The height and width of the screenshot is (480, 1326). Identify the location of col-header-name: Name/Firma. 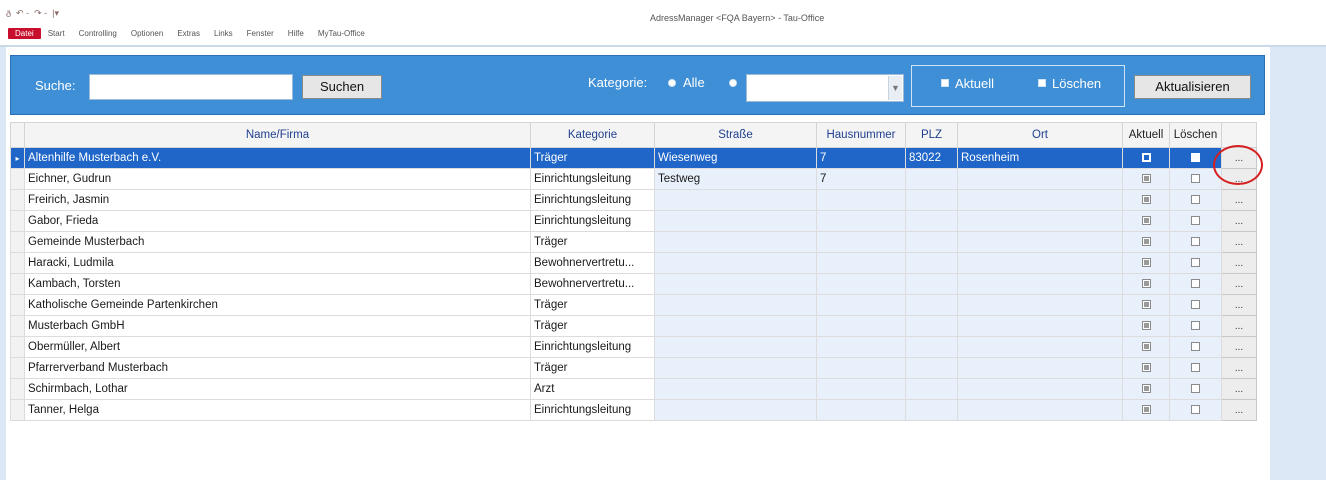
(277, 135).